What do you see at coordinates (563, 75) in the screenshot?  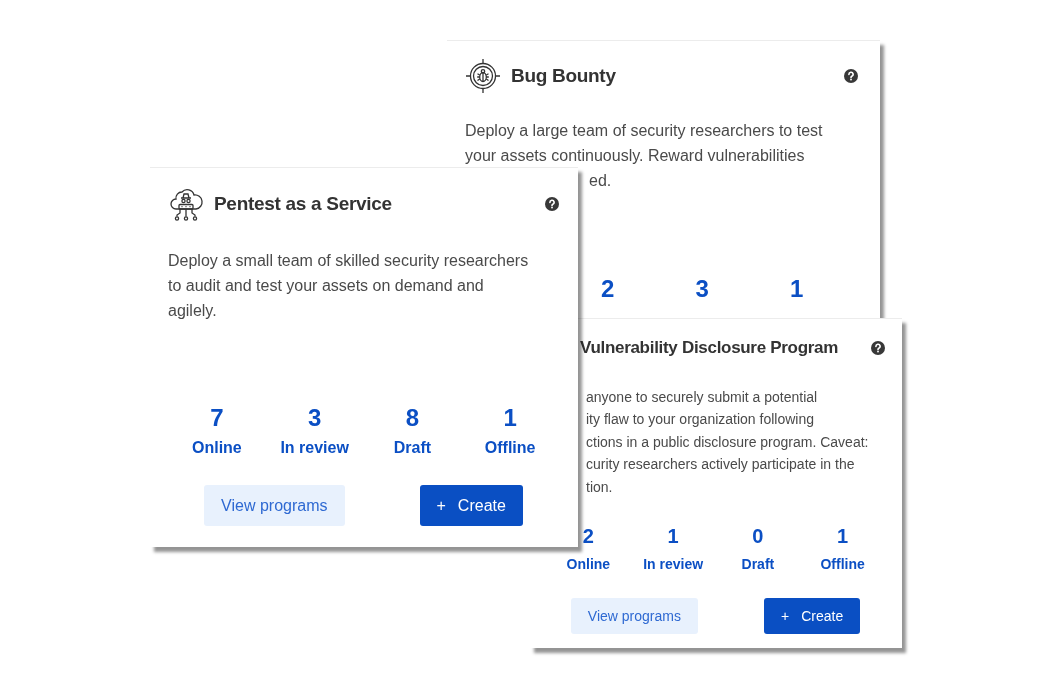 I see `card-title: Bug Bounty` at bounding box center [563, 75].